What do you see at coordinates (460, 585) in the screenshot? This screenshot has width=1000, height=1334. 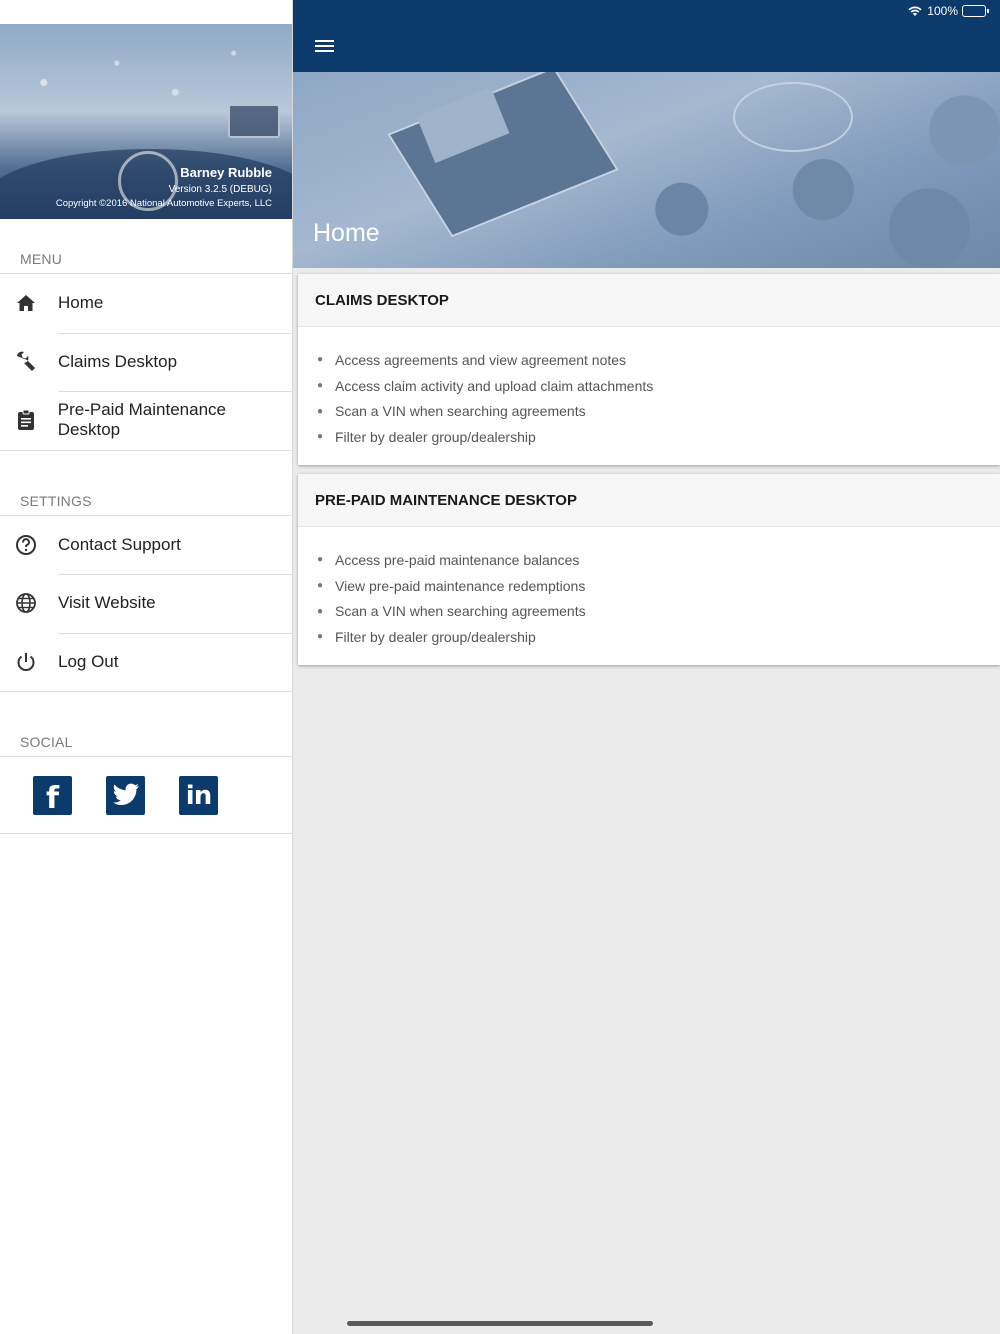 I see `list-item-text: View pre-paid maintenance redemptions` at bounding box center [460, 585].